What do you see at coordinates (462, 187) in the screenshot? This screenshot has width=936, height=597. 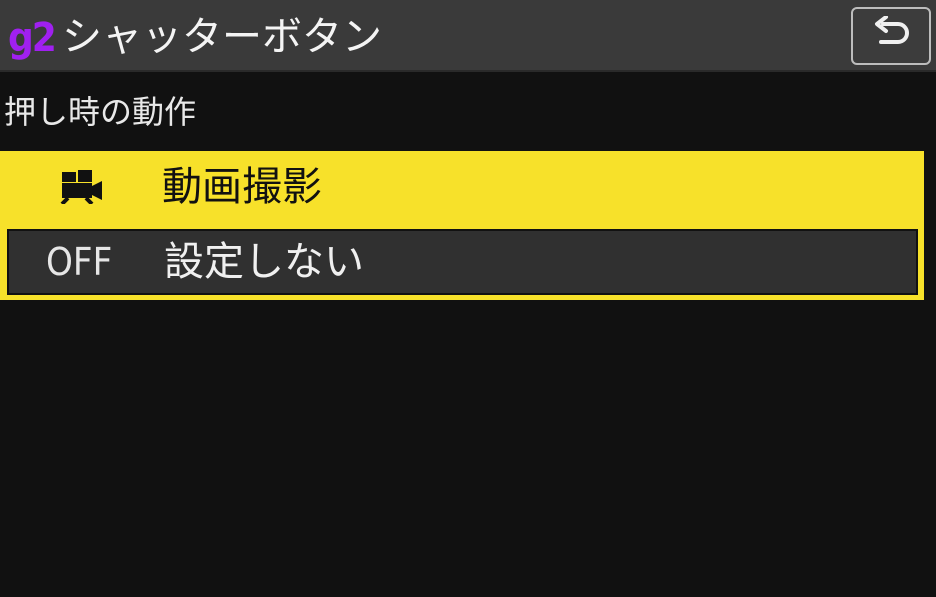 I see `option-movie-recording: 動画撮影` at bounding box center [462, 187].